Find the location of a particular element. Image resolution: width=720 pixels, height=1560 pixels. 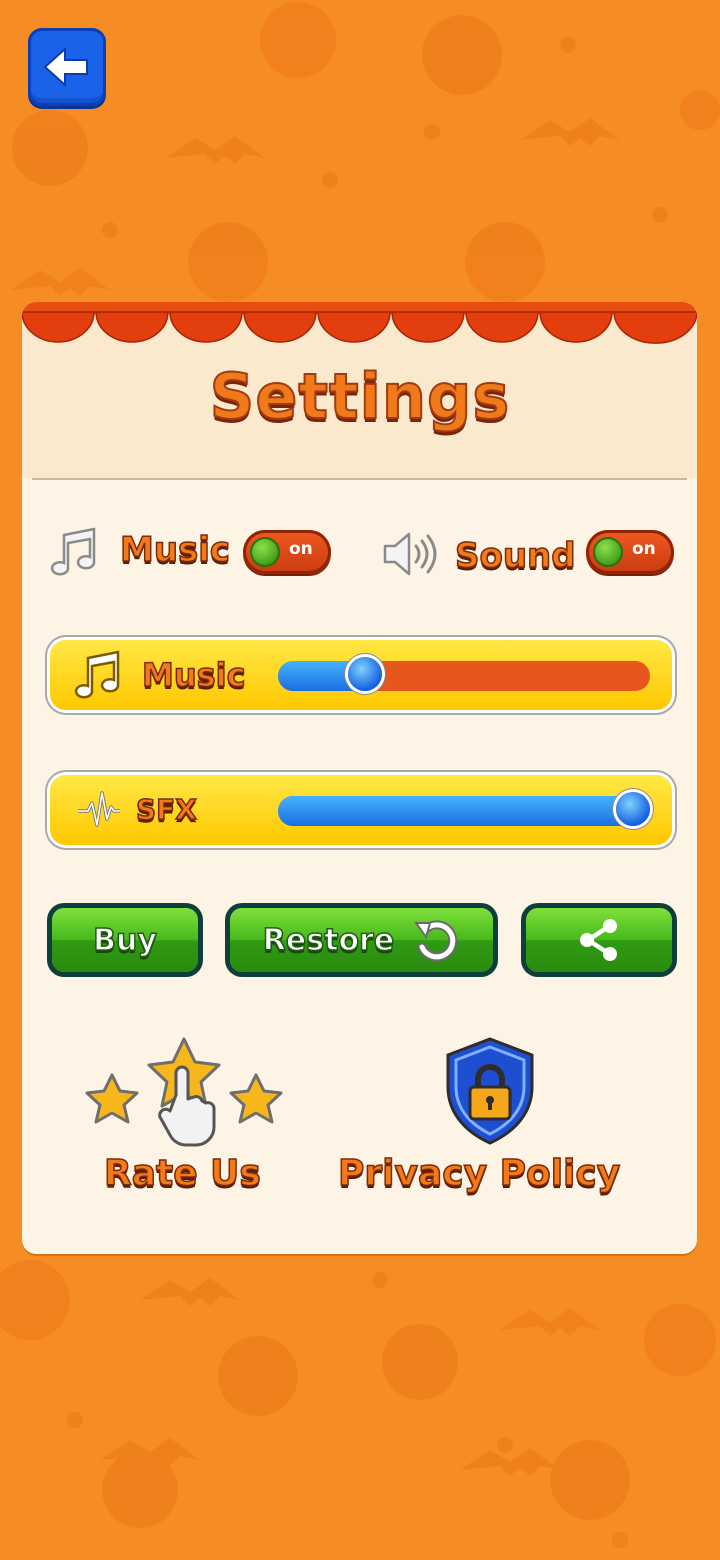

sfx-slider-label: SFX is located at coordinates (166, 809).